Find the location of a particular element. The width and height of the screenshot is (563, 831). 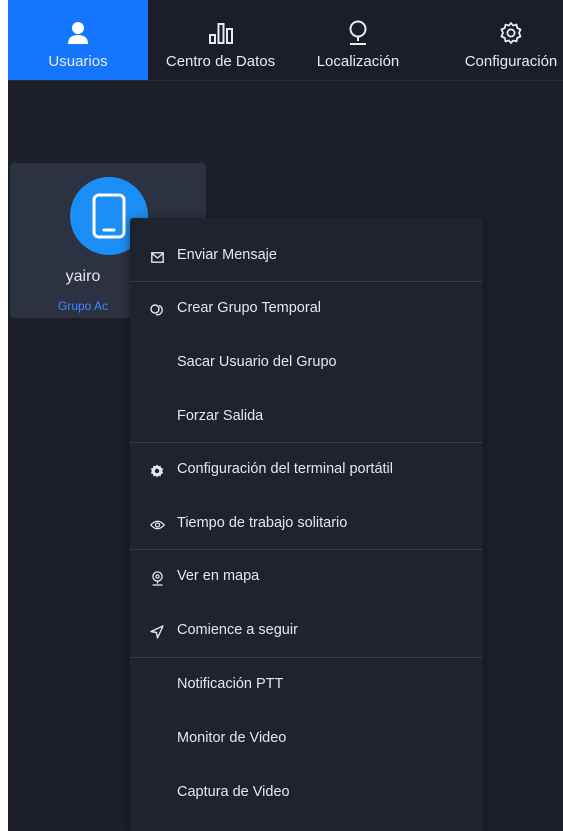

tab-configuracion: Configuración is located at coordinates (504, 40).